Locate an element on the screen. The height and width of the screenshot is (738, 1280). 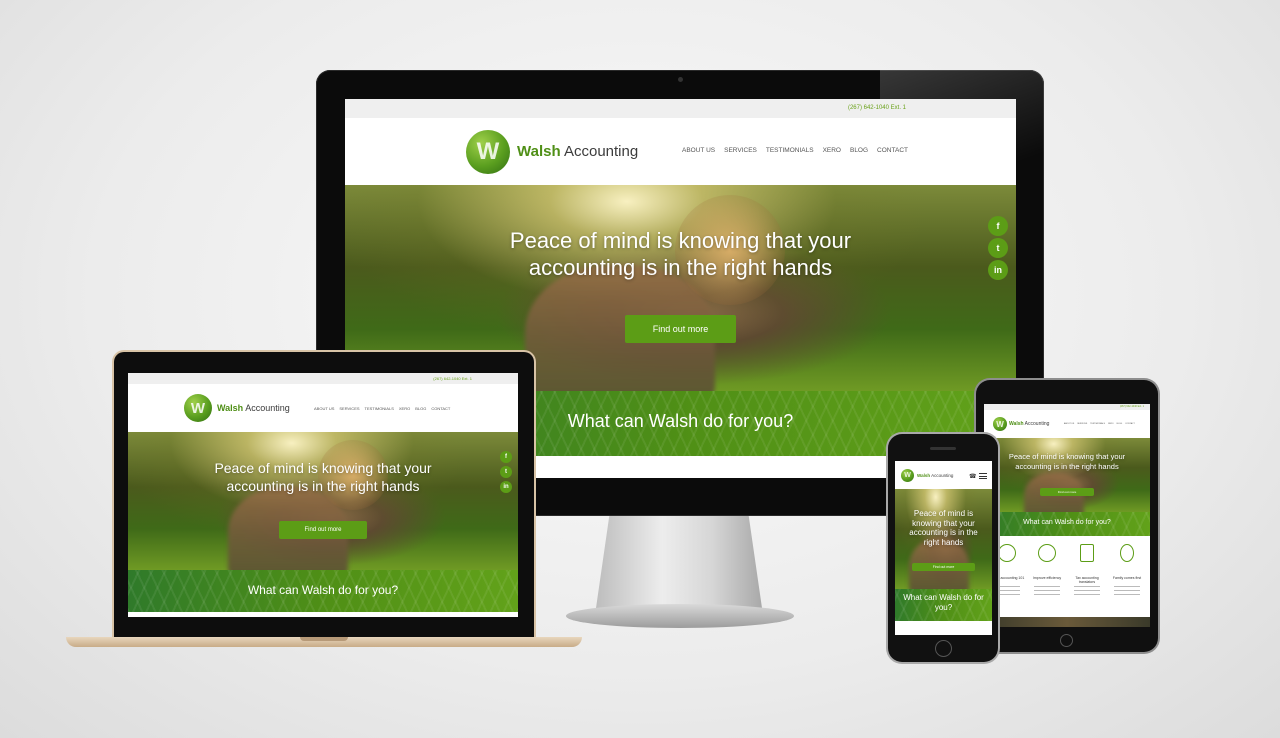
service-item: Tax accounting translators is located at coordinates (1087, 579).